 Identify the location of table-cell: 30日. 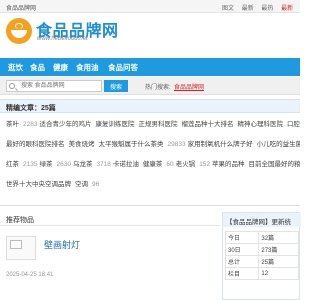
(242, 249).